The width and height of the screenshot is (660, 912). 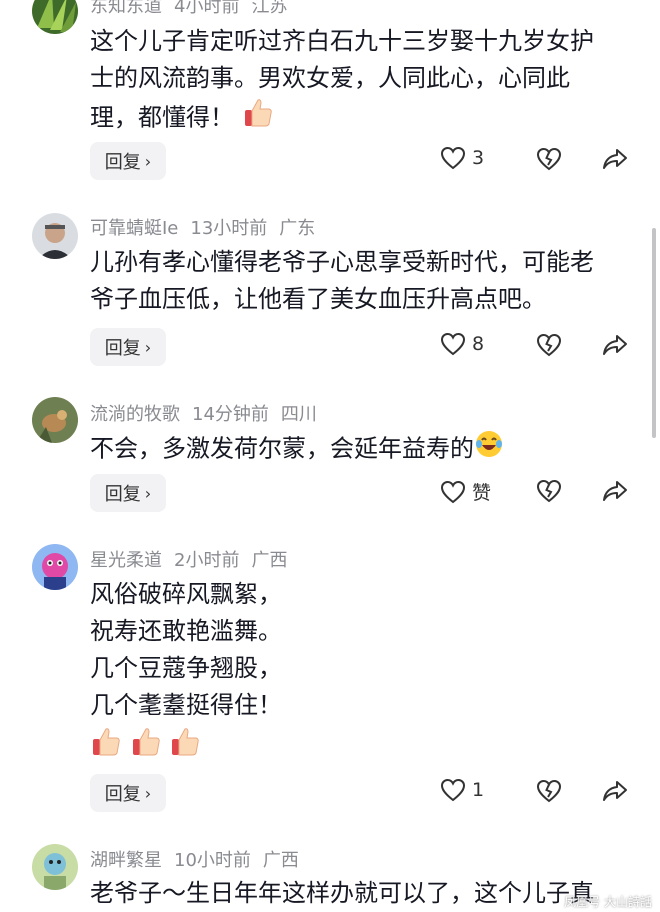 I want to click on comment-line: 理，都懂得！, so click(x=362, y=118).